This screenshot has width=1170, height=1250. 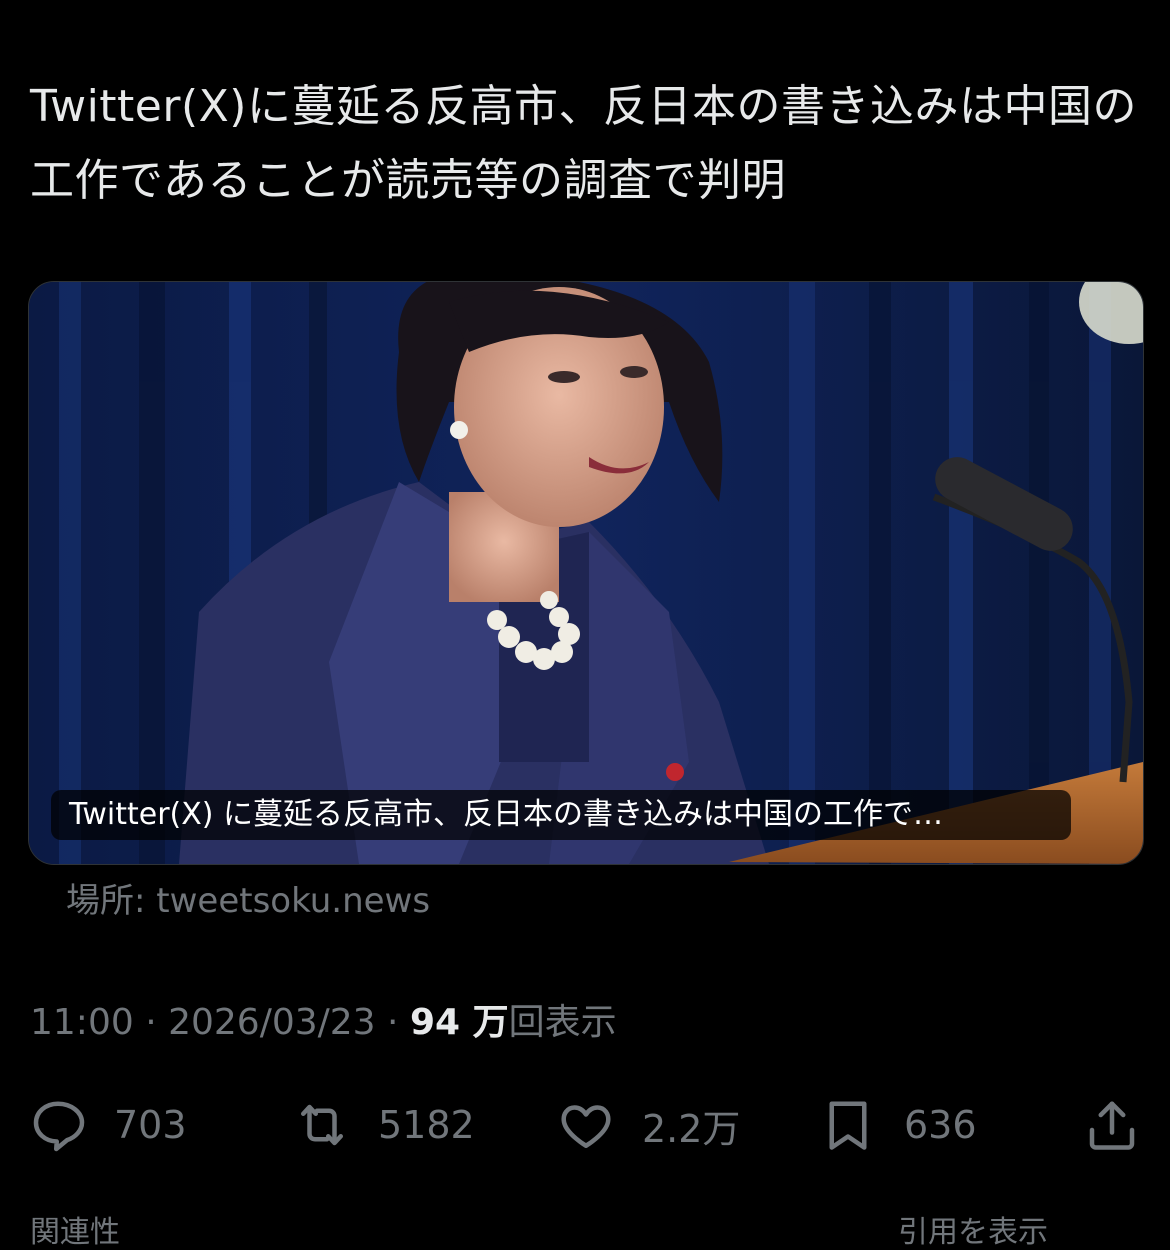 I want to click on heart-icon, so click(x=586, y=1125).